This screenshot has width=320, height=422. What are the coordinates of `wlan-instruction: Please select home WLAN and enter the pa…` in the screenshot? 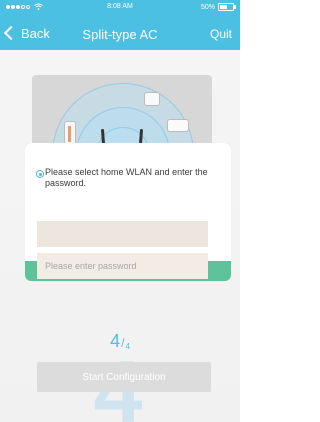 It's located at (126, 177).